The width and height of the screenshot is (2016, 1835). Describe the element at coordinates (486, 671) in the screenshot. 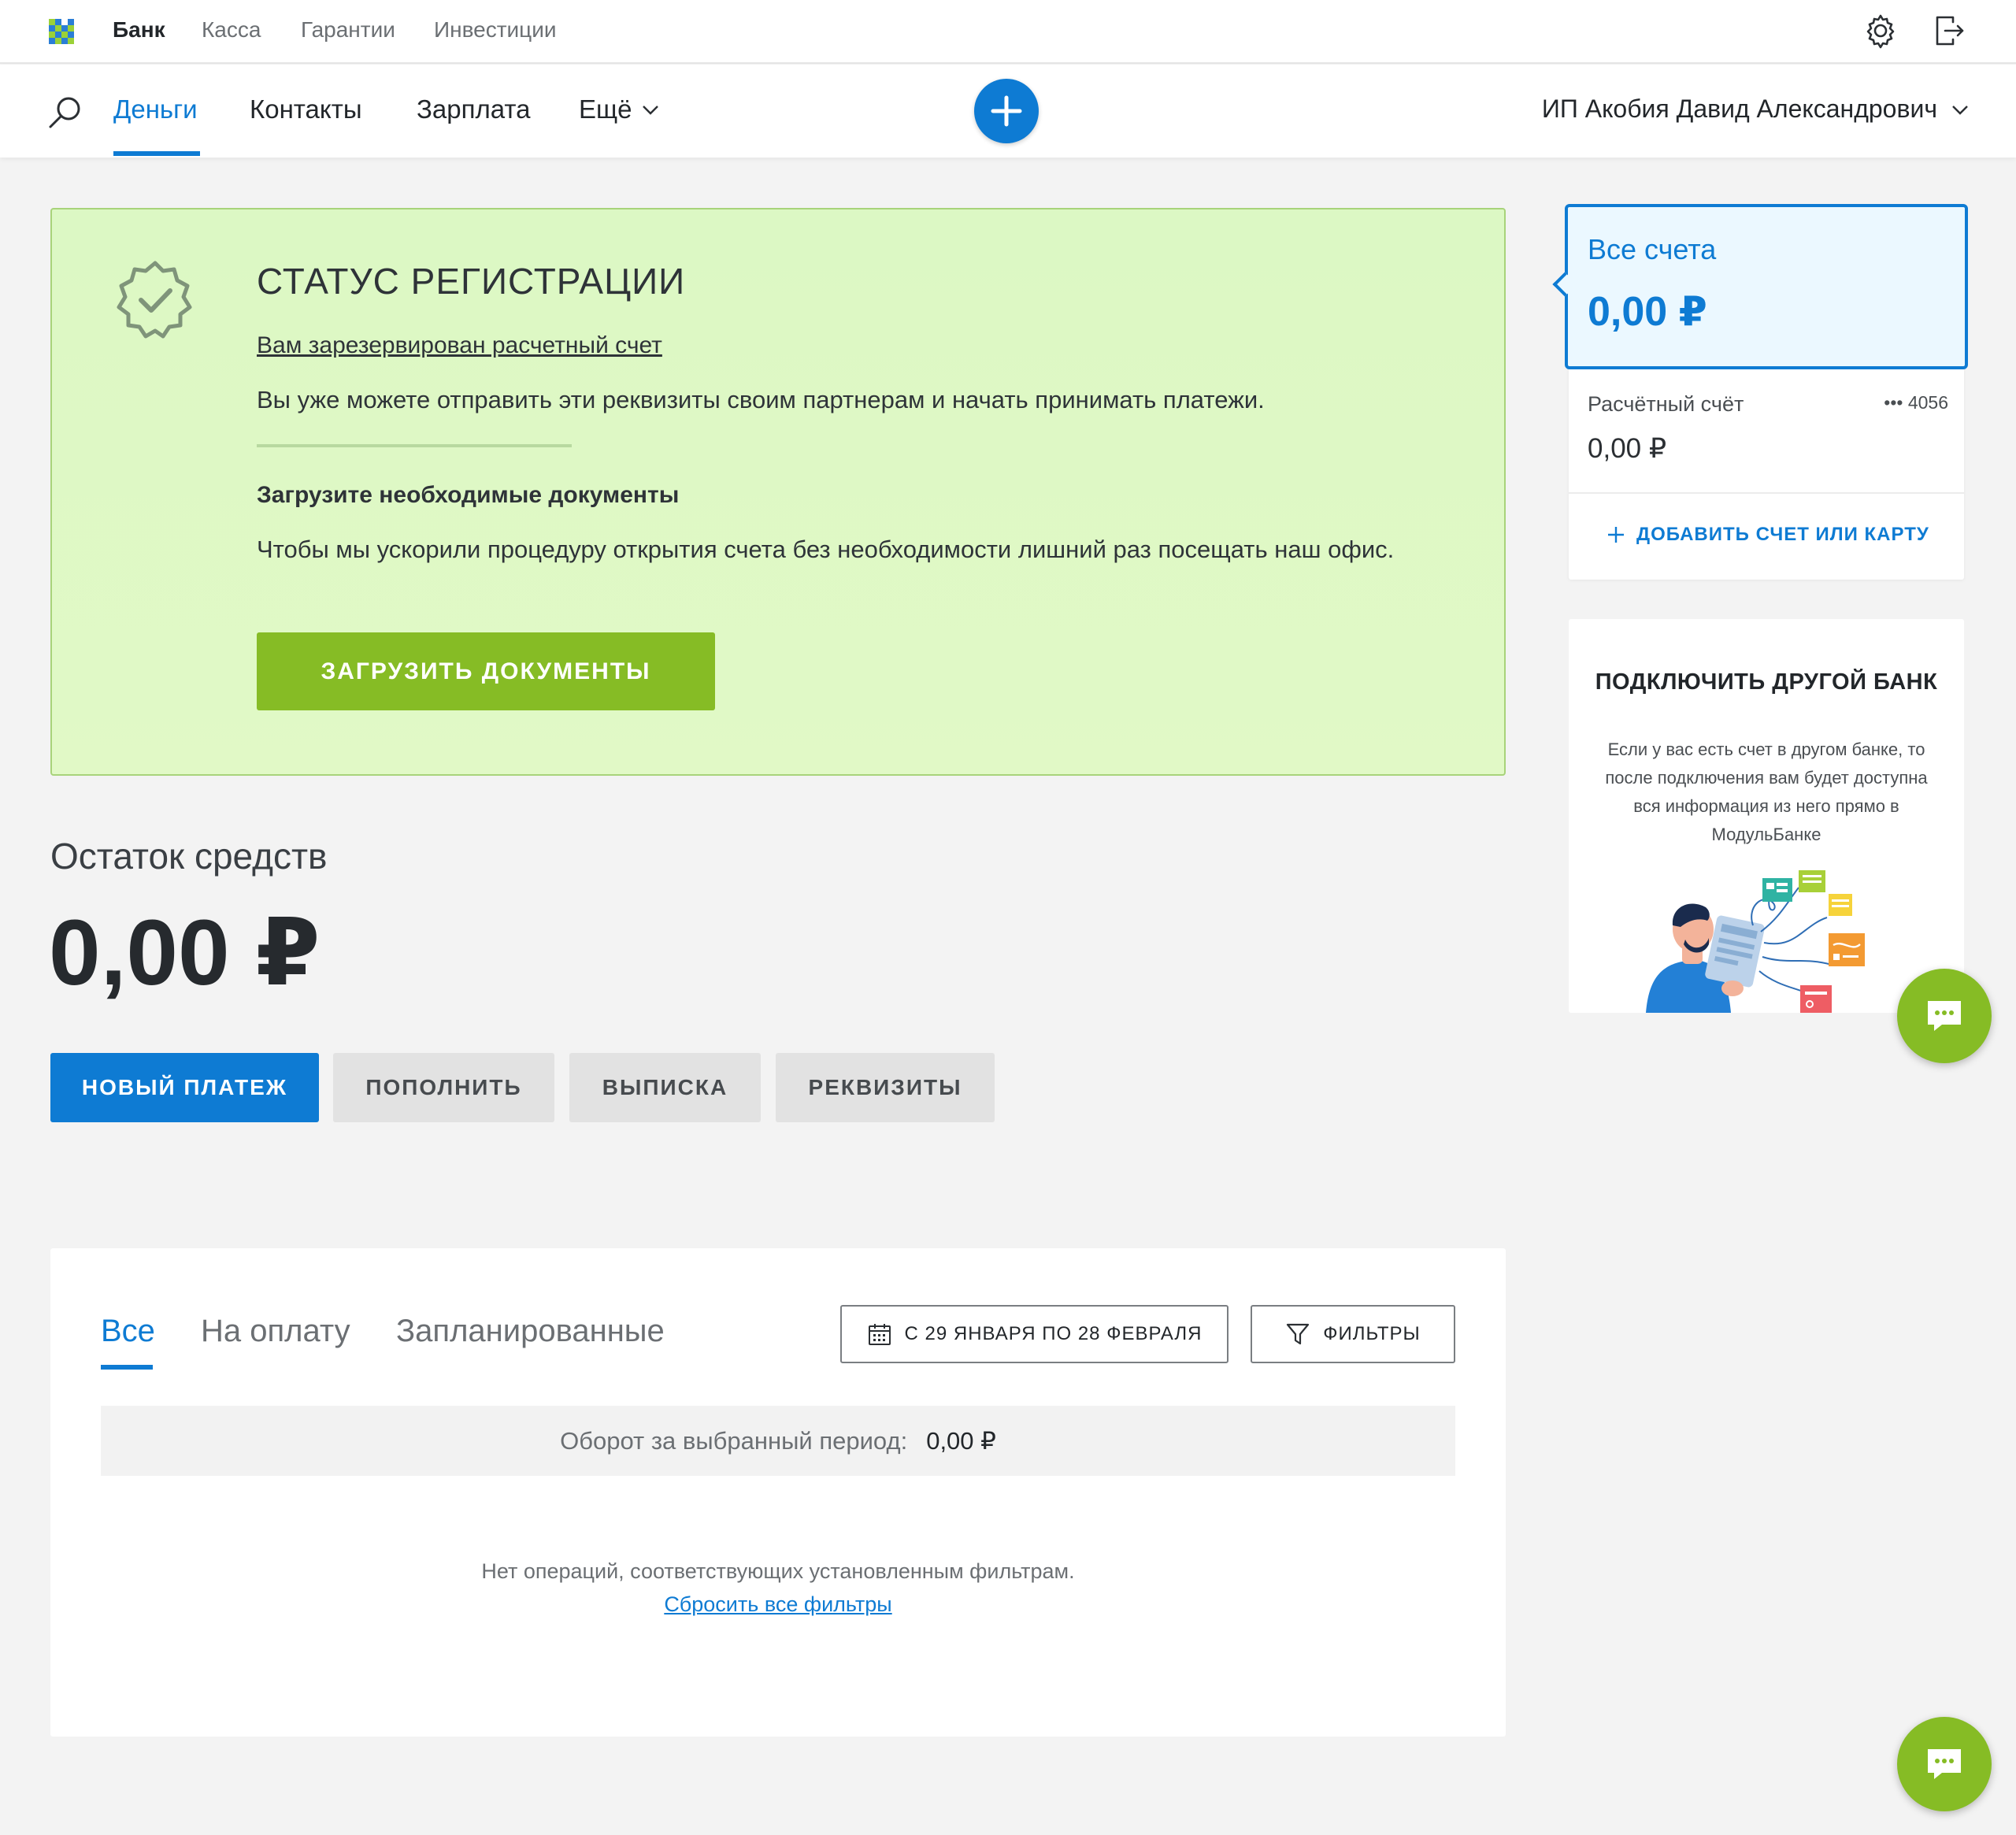

I see `upload-documents-button: ЗАГРУЗИТЬ ДОКУМЕНТЫ` at that location.